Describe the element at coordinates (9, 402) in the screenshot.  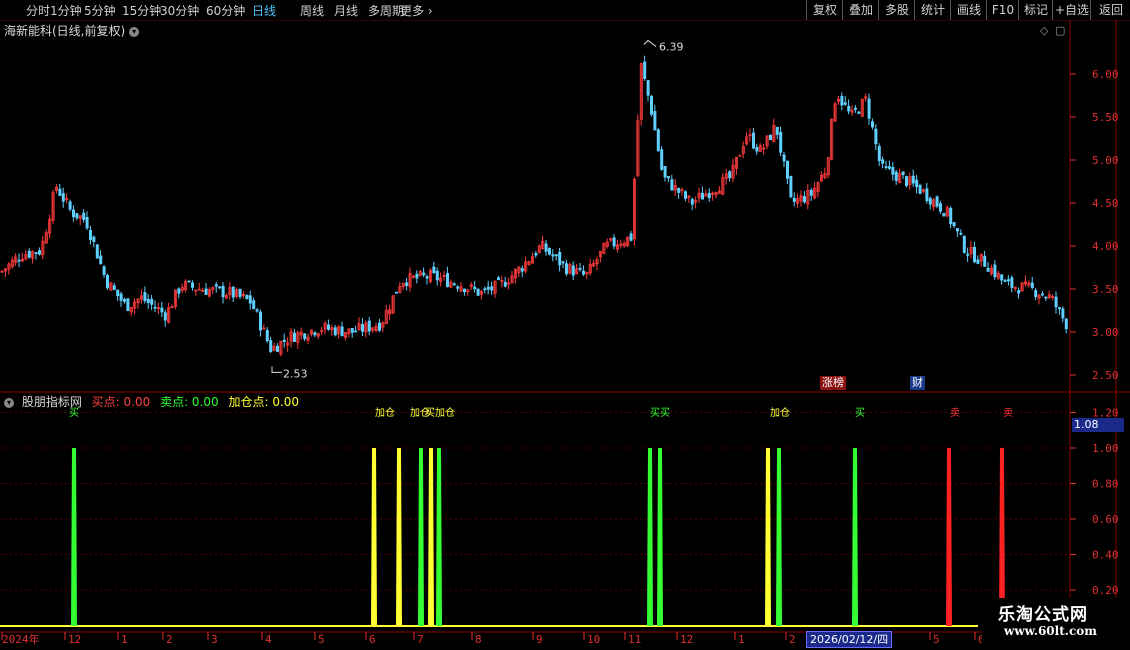
I see `chevron-down-icon: ▾` at that location.